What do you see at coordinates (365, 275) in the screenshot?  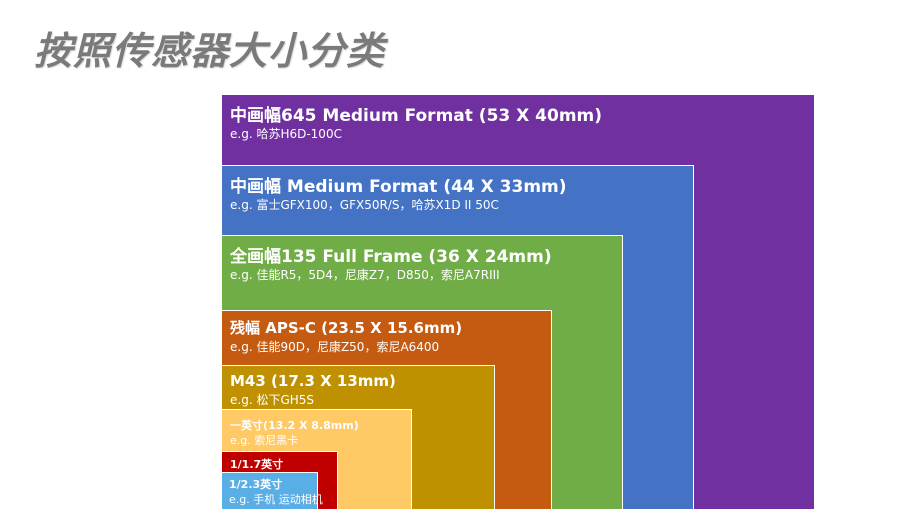 I see `sensor-example: e.g. 佳能R5，5D4，尼康Z7，D850，索尼A7RIII` at bounding box center [365, 275].